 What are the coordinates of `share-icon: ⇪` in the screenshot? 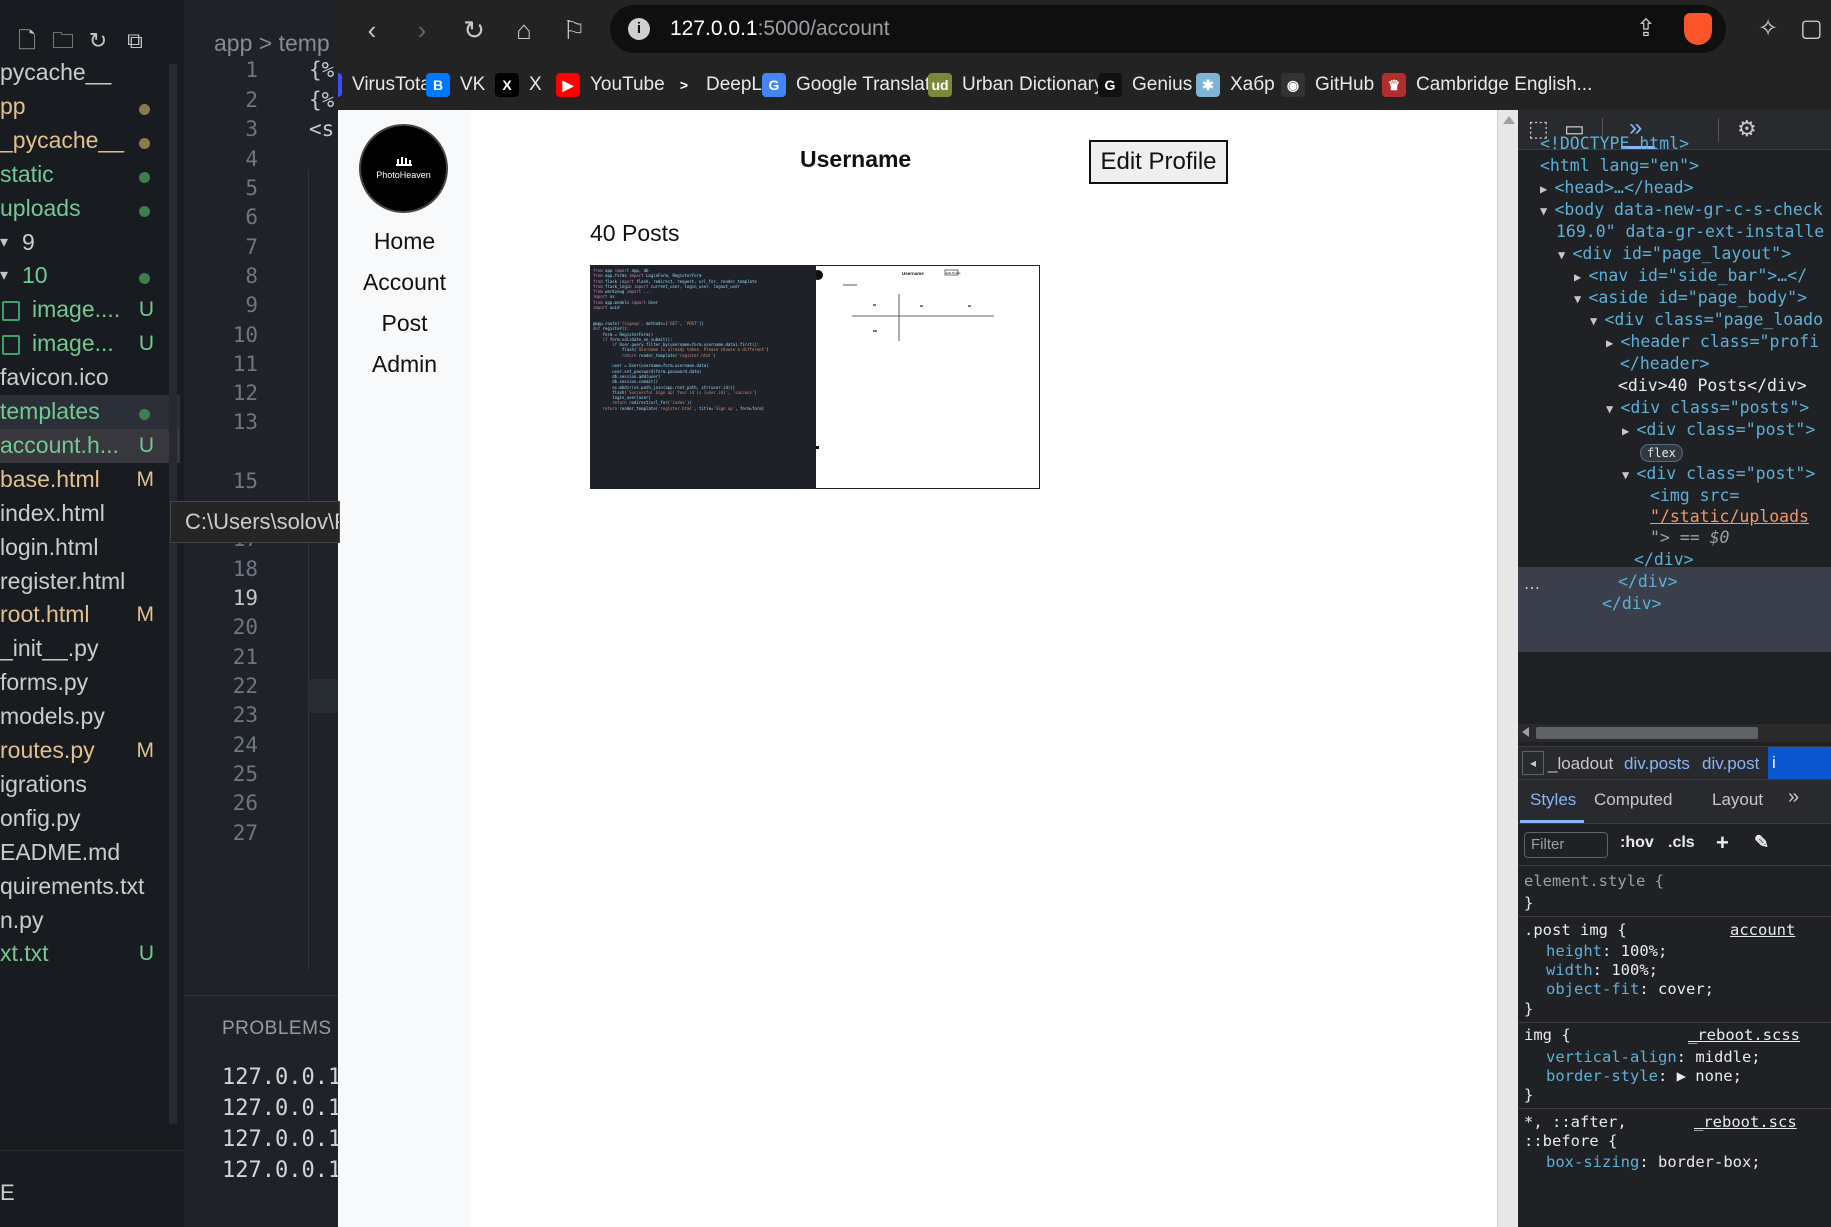 It's located at (1646, 28).